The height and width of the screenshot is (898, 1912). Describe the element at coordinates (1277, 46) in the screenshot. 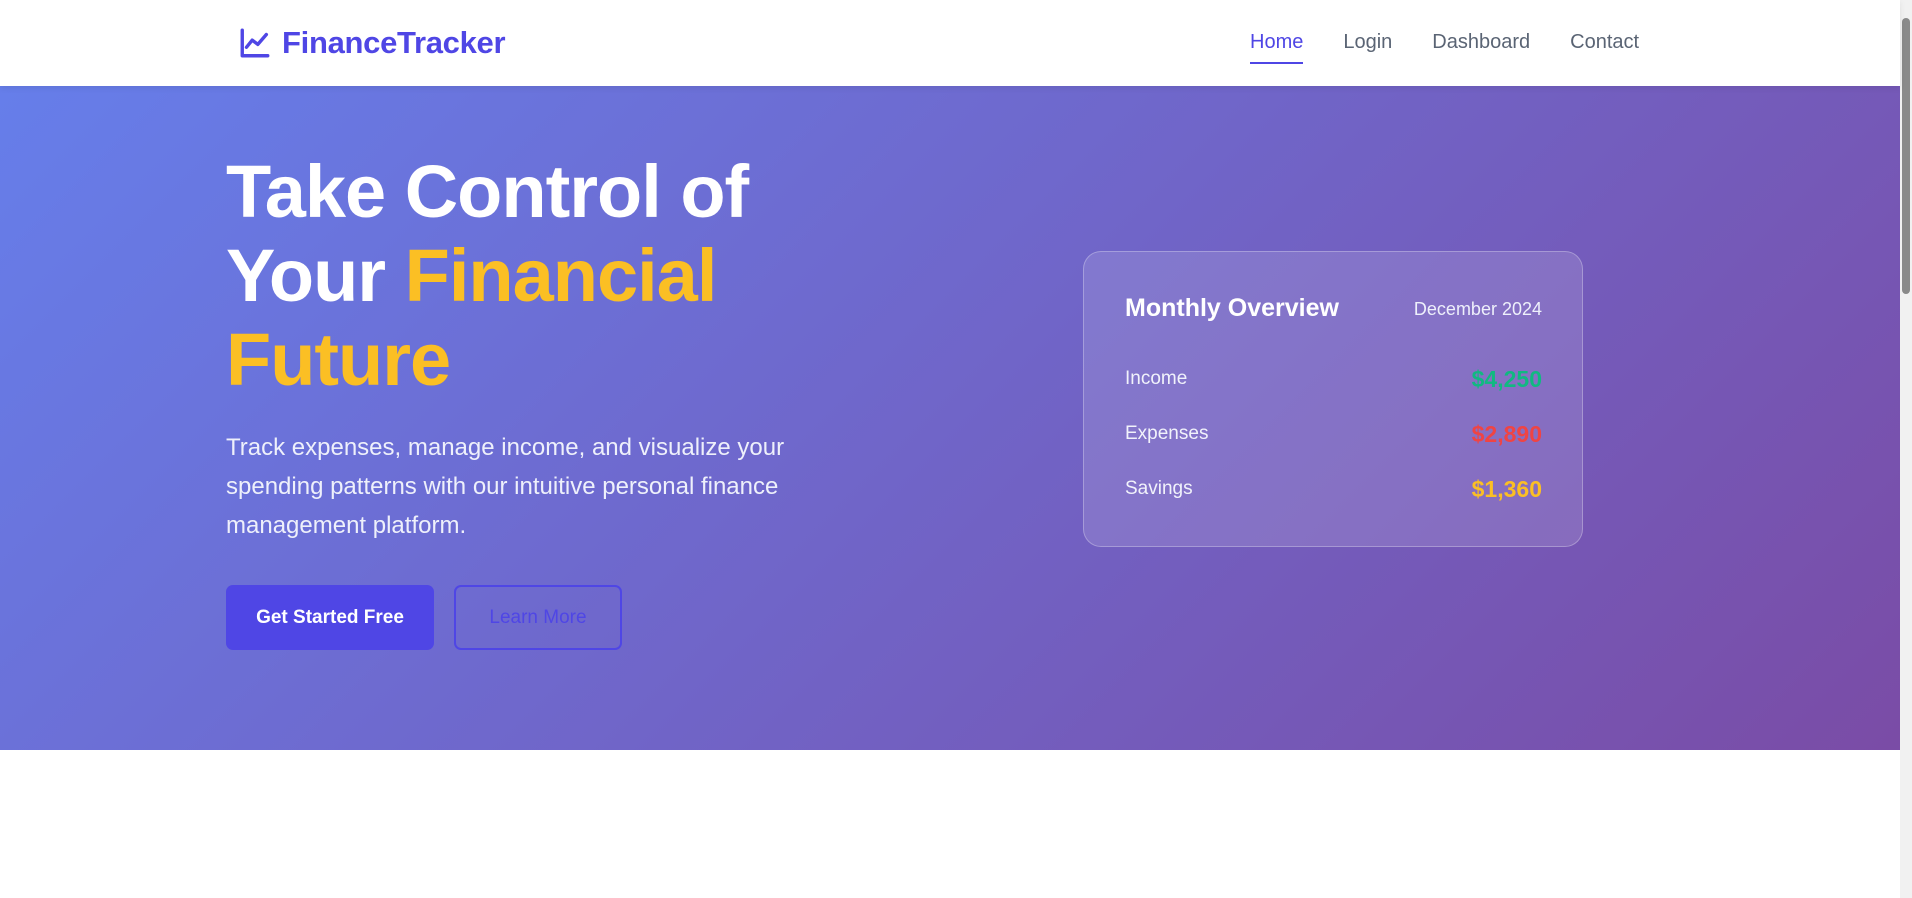

I see `nav-home-link: Home` at that location.